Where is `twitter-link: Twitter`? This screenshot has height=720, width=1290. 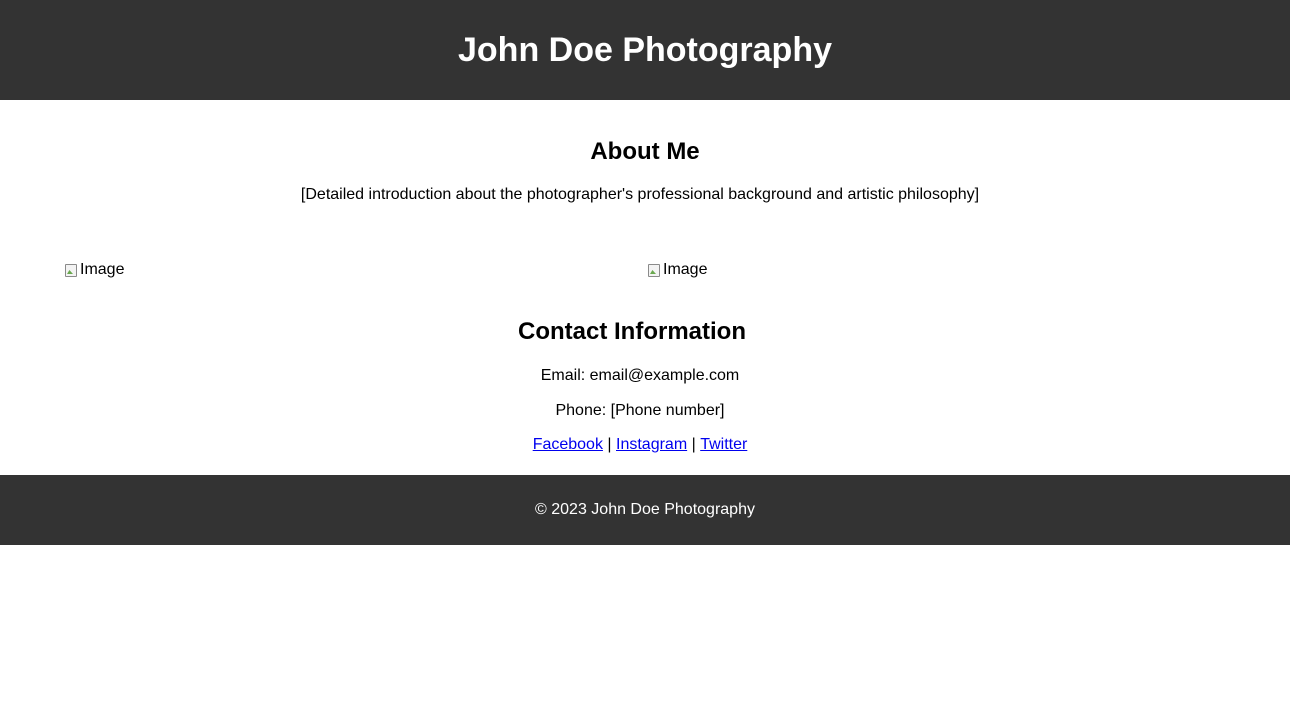
twitter-link: Twitter is located at coordinates (723, 444).